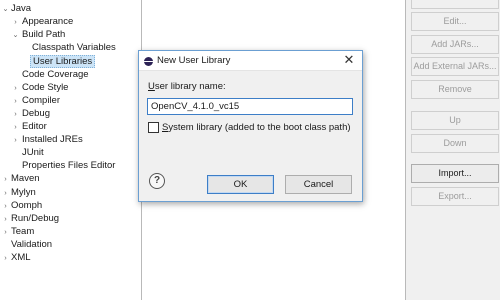  What do you see at coordinates (21, 9) in the screenshot?
I see `tree-item-label: Java` at bounding box center [21, 9].